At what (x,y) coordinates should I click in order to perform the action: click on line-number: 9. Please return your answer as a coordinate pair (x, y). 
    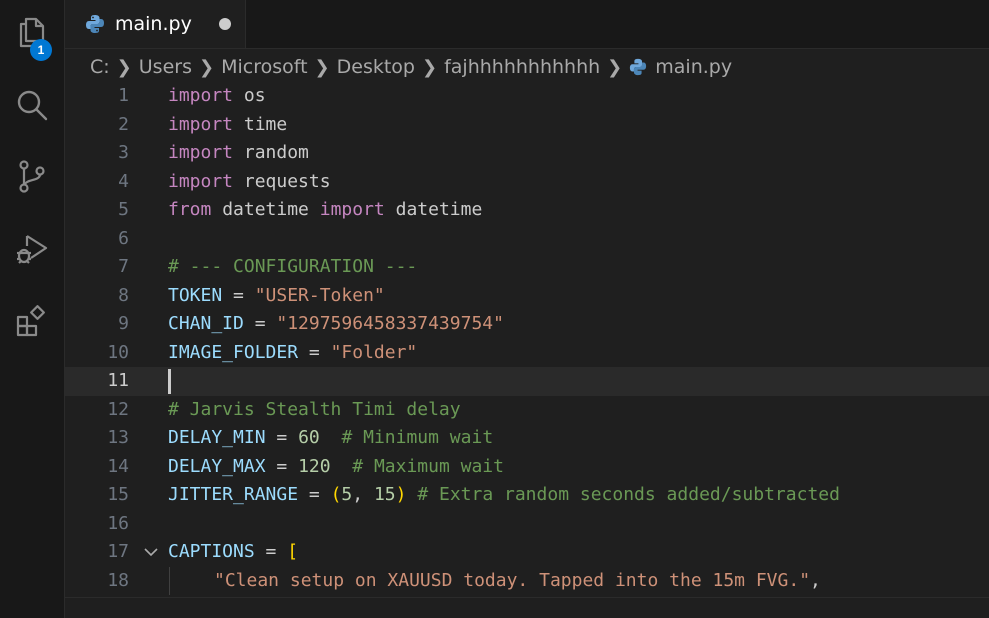
    Looking at the image, I should click on (123, 323).